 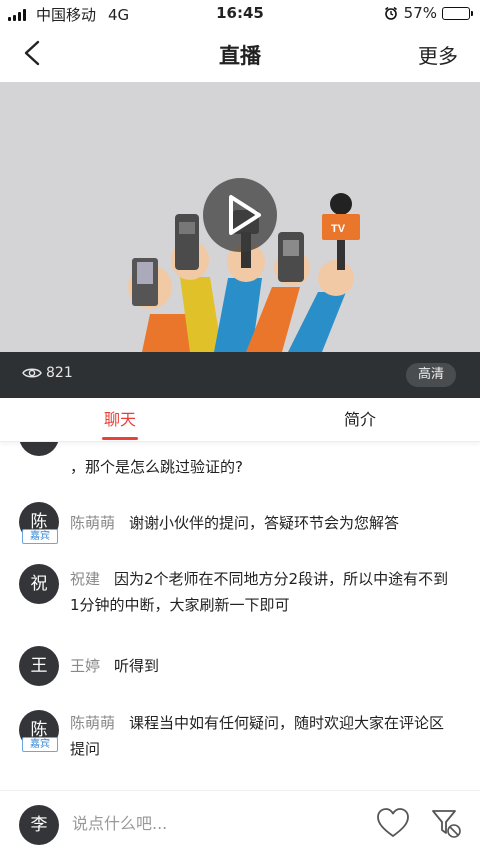 I want to click on tab-chat: 聊天, so click(x=120, y=420).